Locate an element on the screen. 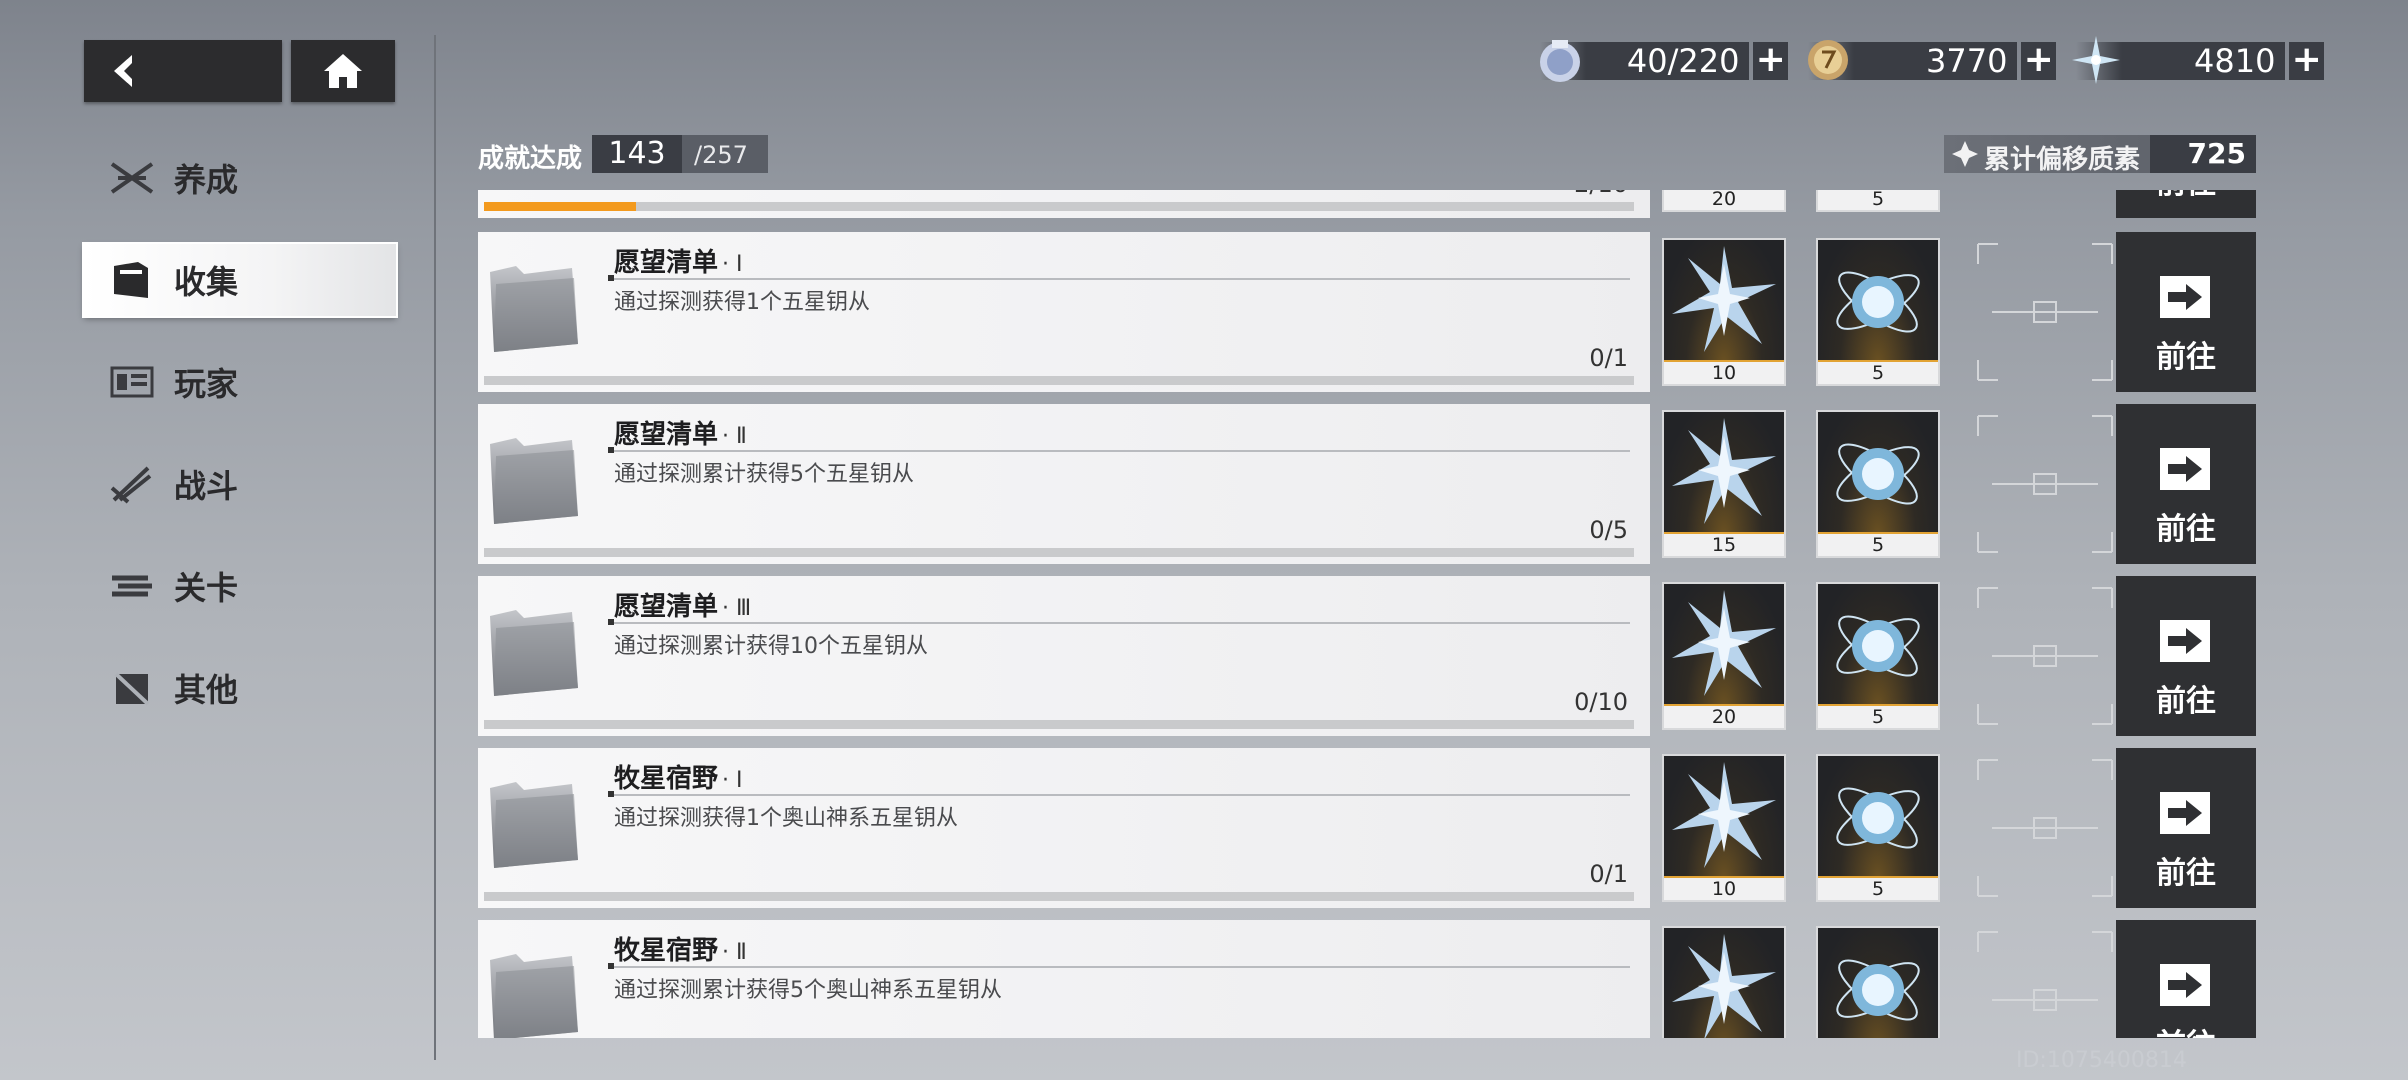 The image size is (2408, 1080). currency-coin: 3770 + is located at coordinates (1932, 61).